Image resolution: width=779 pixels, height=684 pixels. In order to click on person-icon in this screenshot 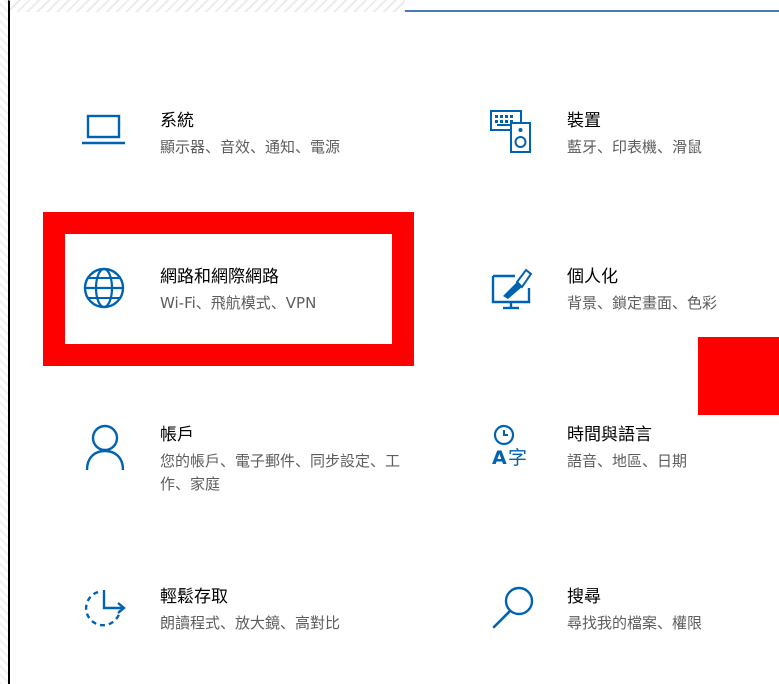, I will do `click(107, 449)`.